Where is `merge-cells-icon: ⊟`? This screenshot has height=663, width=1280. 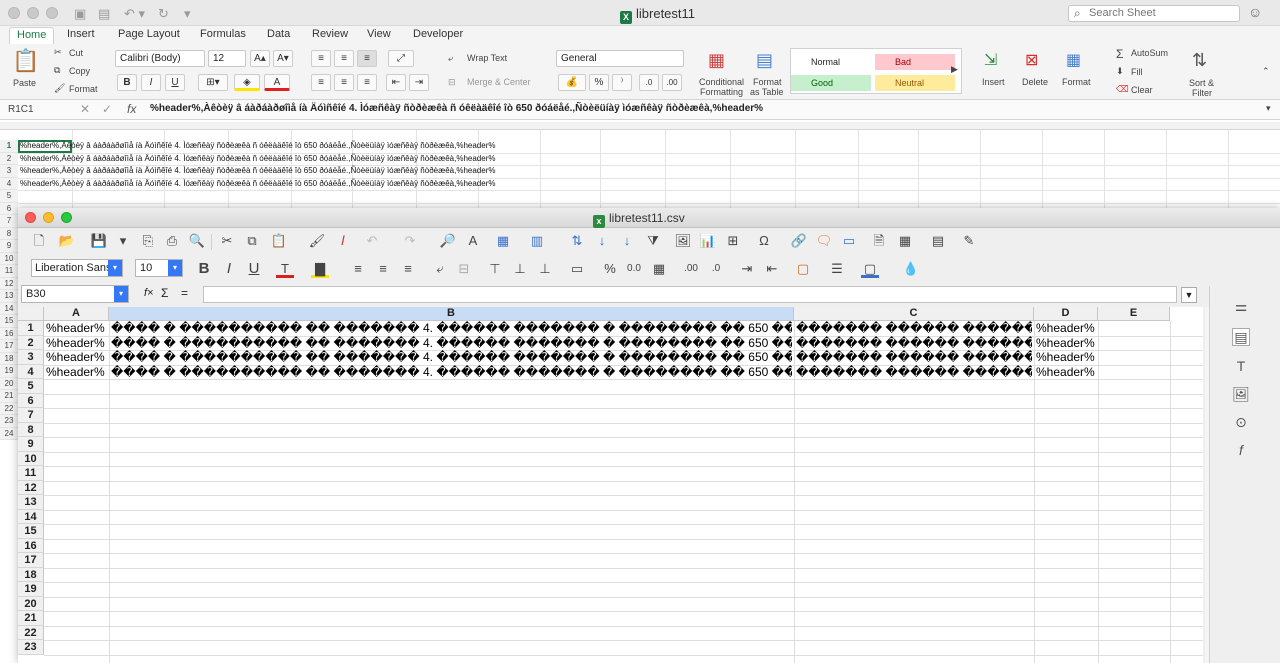
merge-cells-icon: ⊟ is located at coordinates (464, 269).